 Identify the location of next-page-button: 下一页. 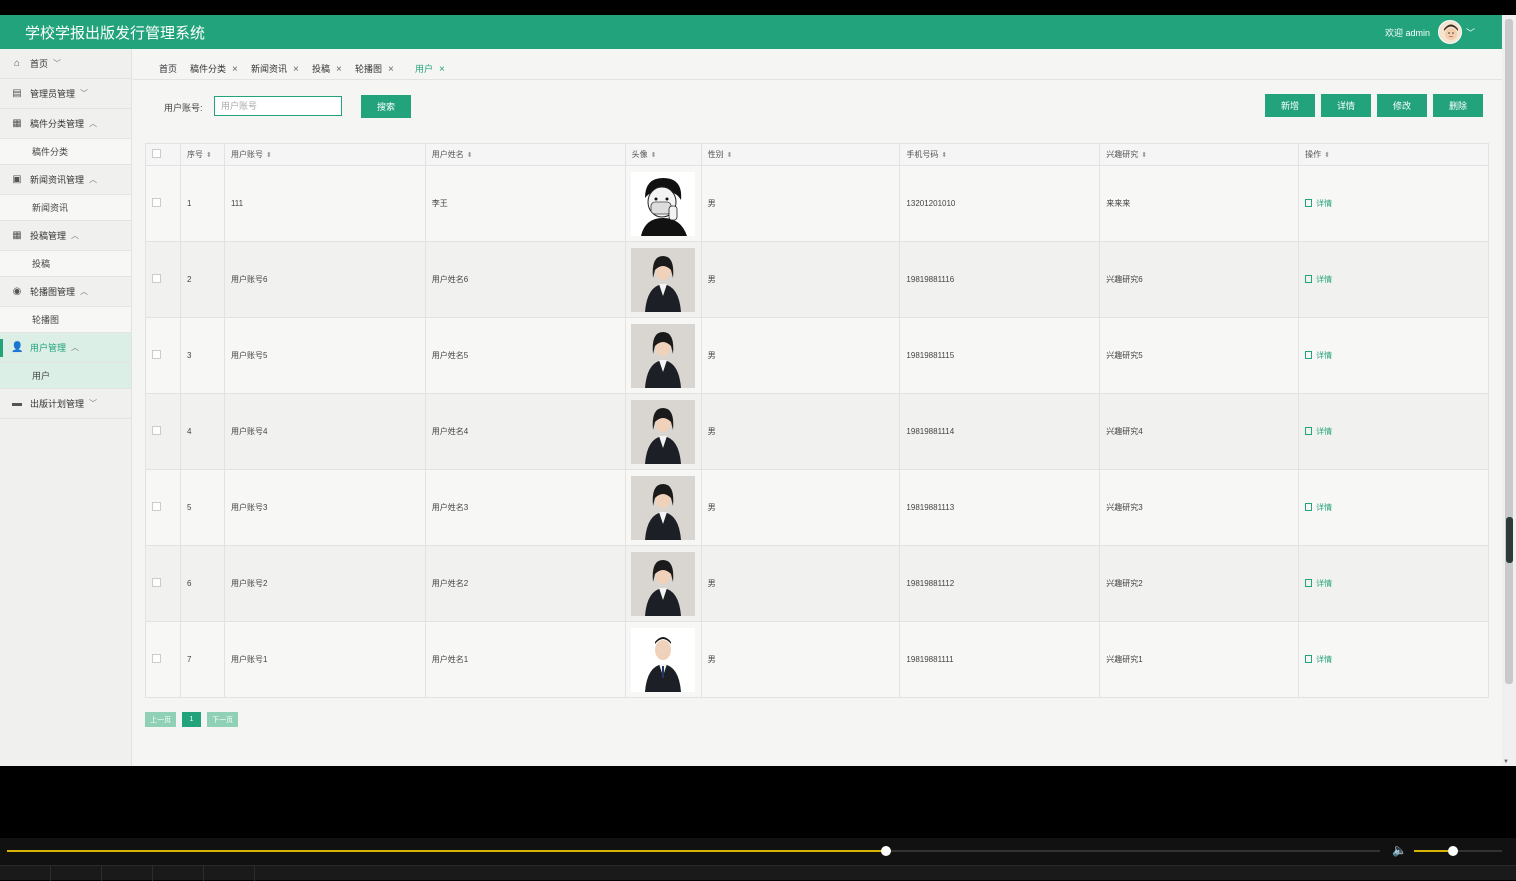
(222, 719).